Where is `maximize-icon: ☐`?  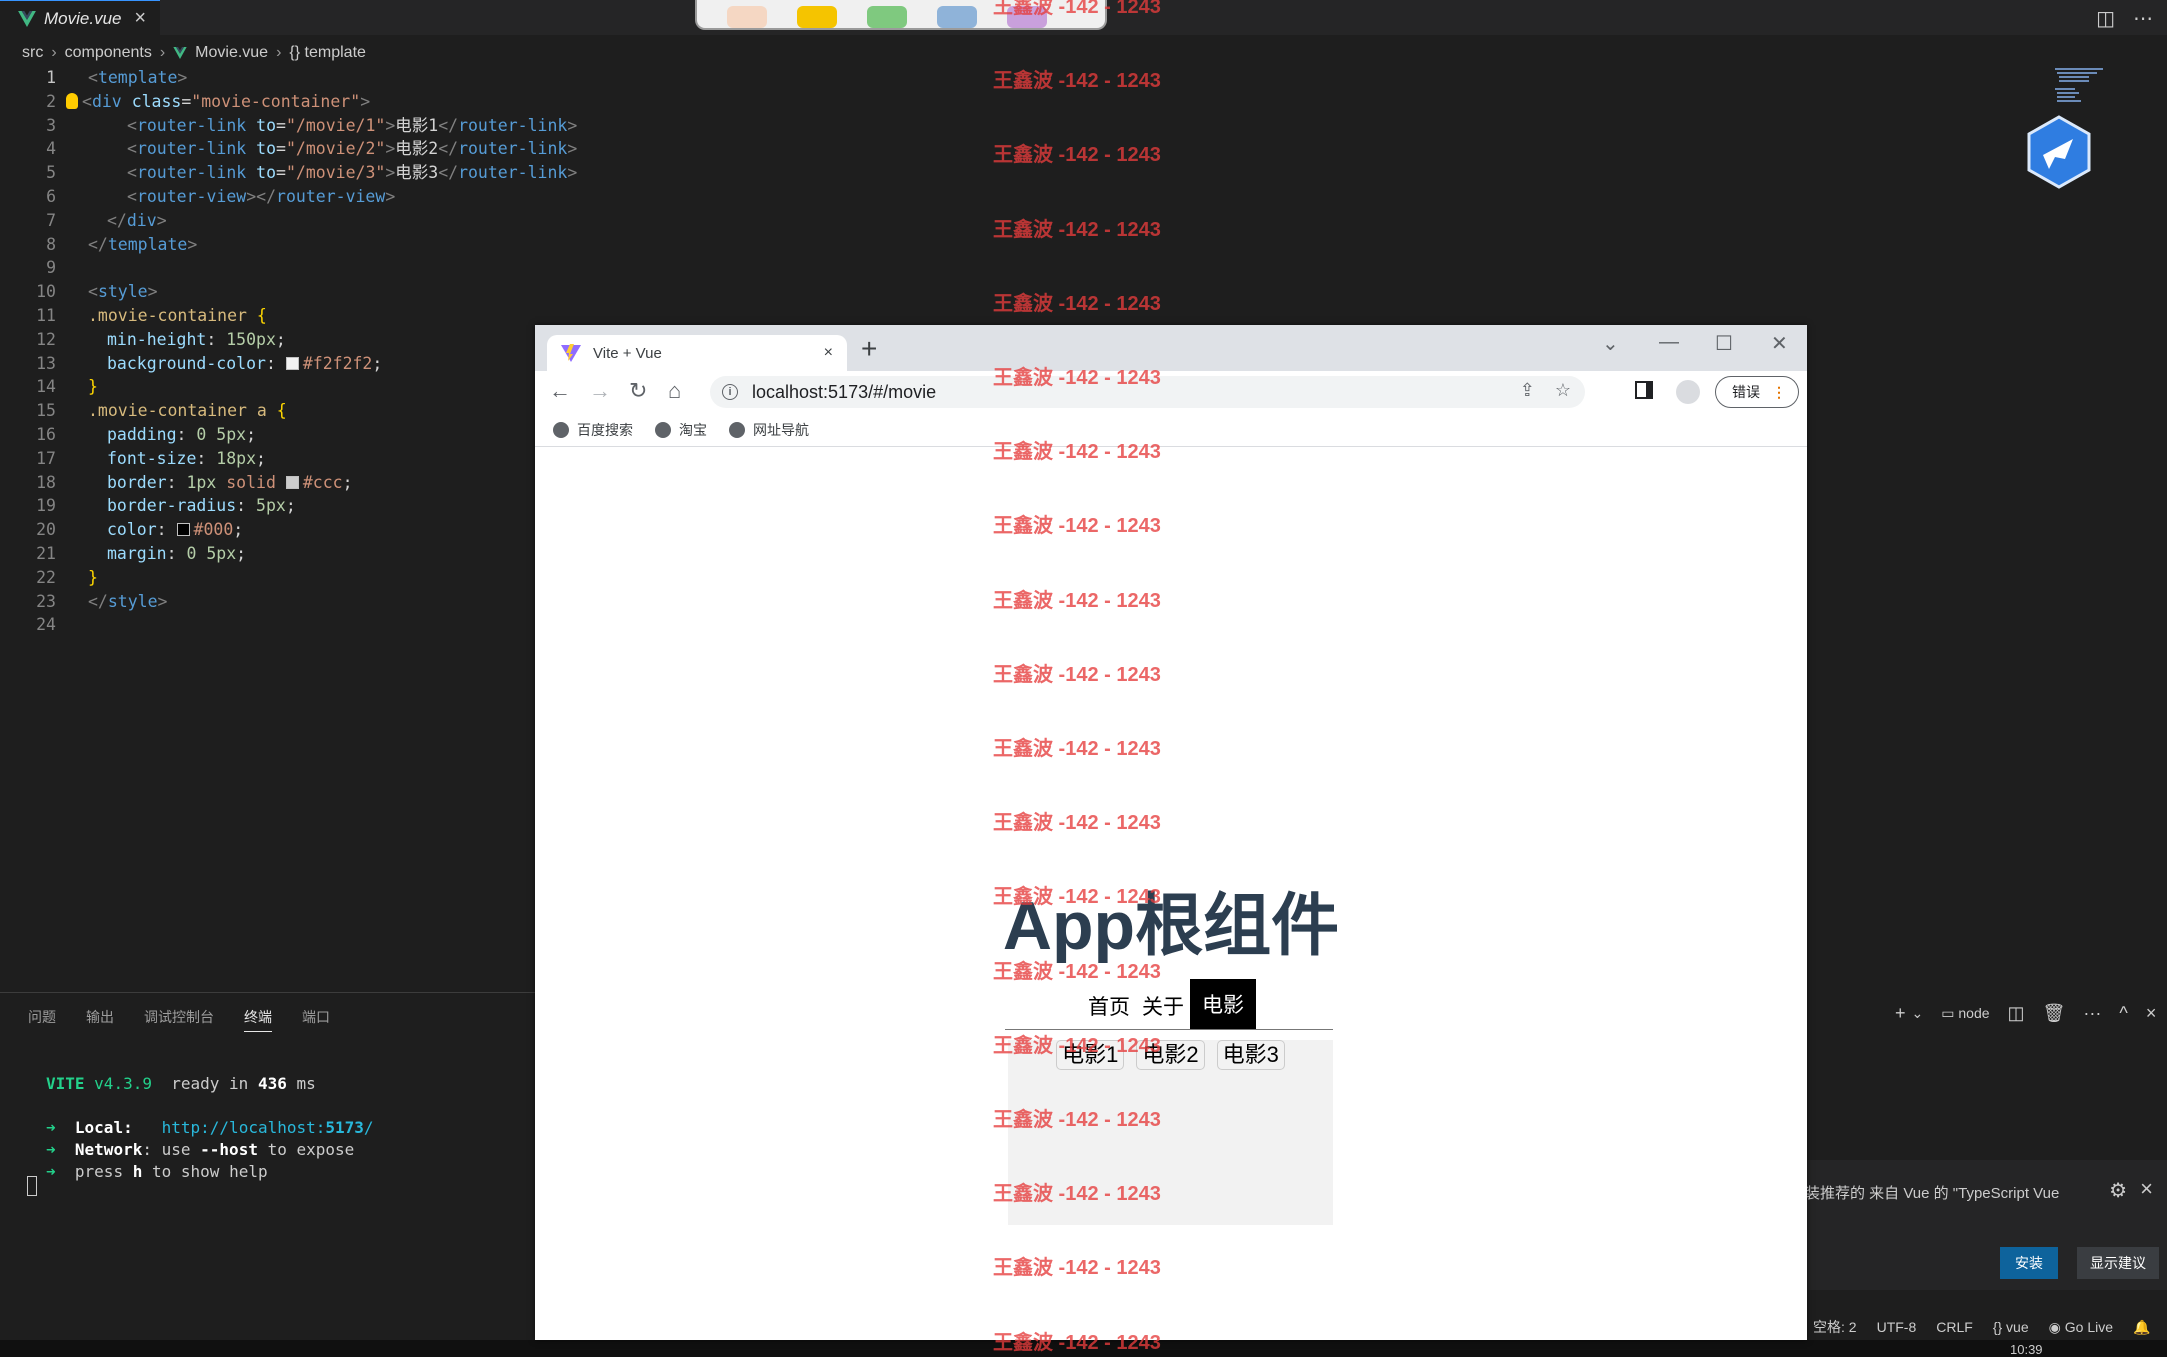 maximize-icon: ☐ is located at coordinates (1724, 343).